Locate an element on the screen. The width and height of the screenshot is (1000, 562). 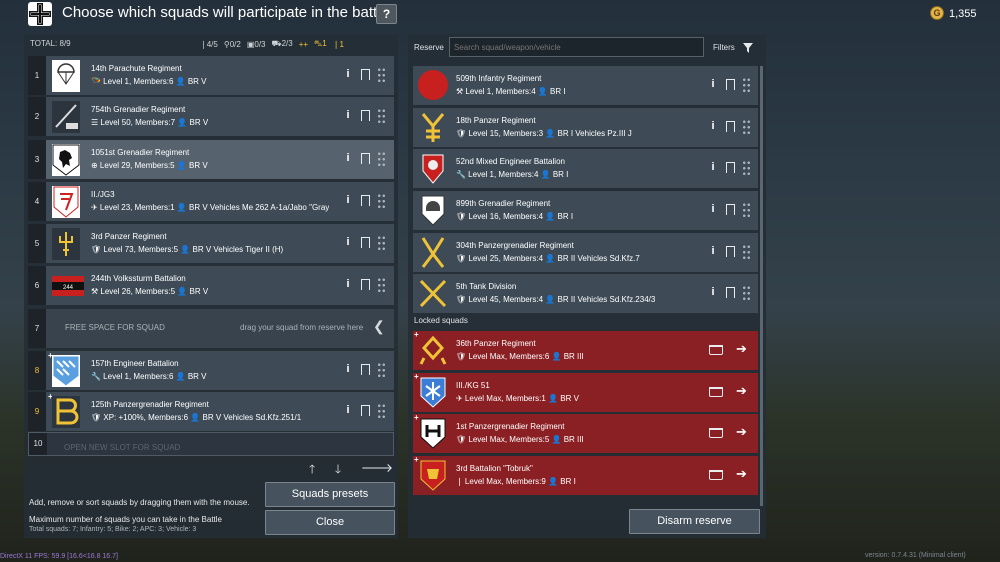
arrow-up-icon: 🡑 is located at coordinates (312, 468).